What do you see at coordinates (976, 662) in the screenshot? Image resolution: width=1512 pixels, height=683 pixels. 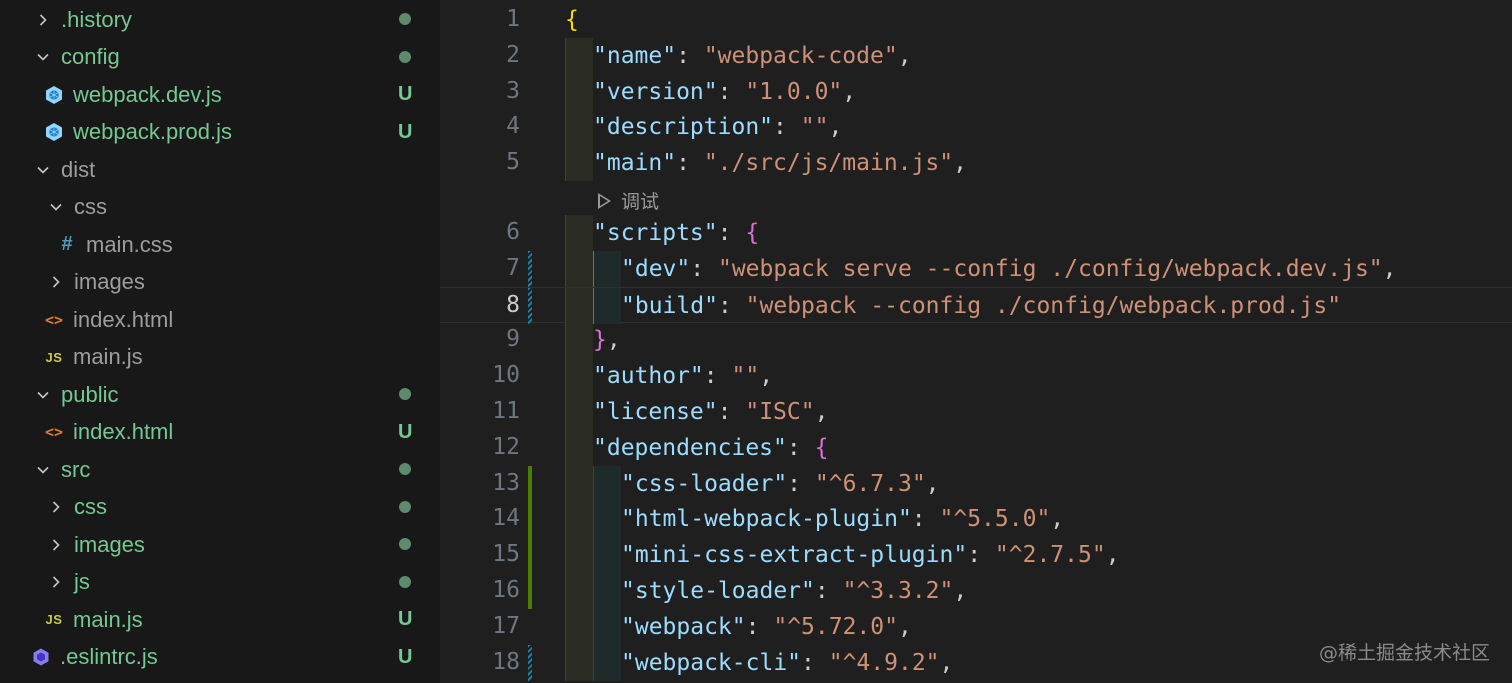 I see `code-line: 18 "webpack-cli": "^4.9.2",` at bounding box center [976, 662].